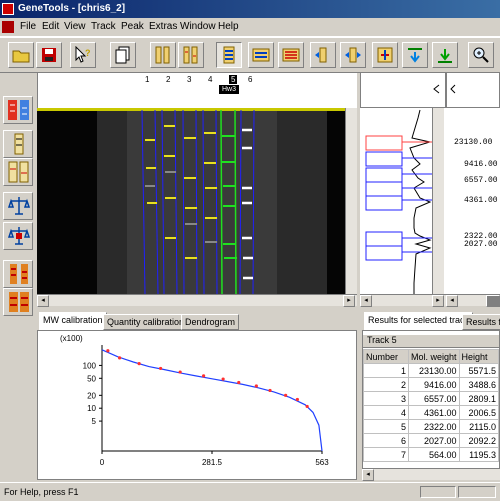 This screenshot has height=501, width=500. What do you see at coordinates (438, 201) in the screenshot?
I see `profile-scrollbar` at bounding box center [438, 201].